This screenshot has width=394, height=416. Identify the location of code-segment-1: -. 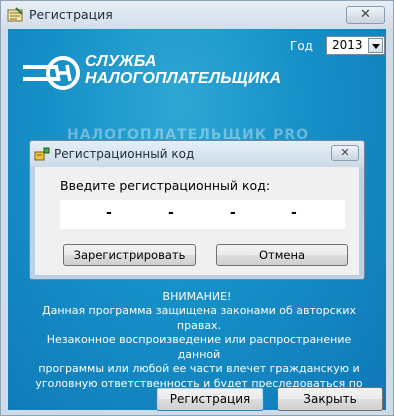
(109, 213).